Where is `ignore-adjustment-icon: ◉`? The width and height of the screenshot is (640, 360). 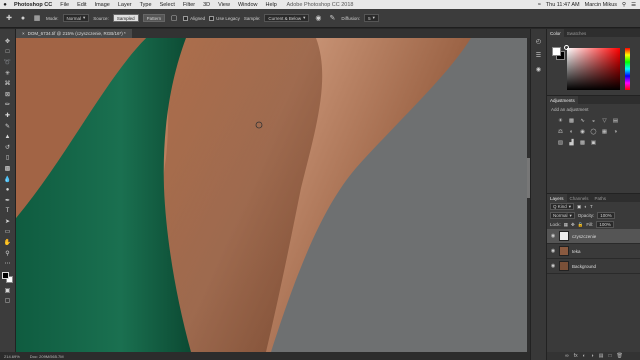 ignore-adjustment-icon: ◉ is located at coordinates (318, 18).